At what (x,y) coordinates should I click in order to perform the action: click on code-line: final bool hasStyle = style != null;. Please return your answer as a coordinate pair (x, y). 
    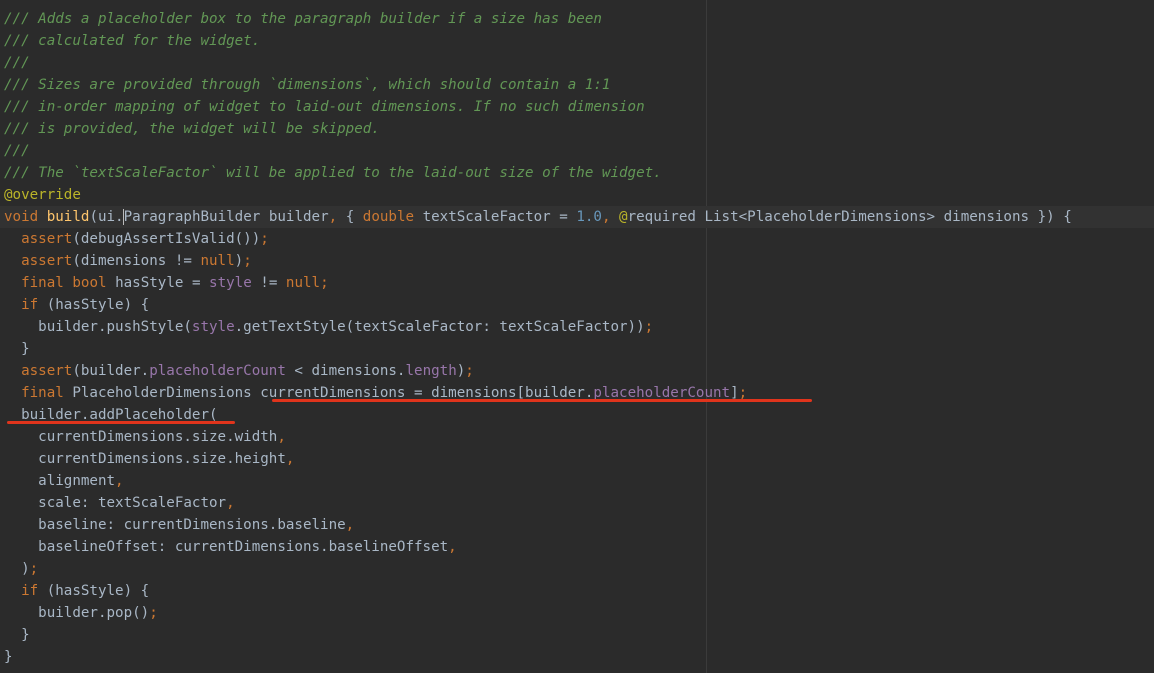
    Looking at the image, I should click on (579, 283).